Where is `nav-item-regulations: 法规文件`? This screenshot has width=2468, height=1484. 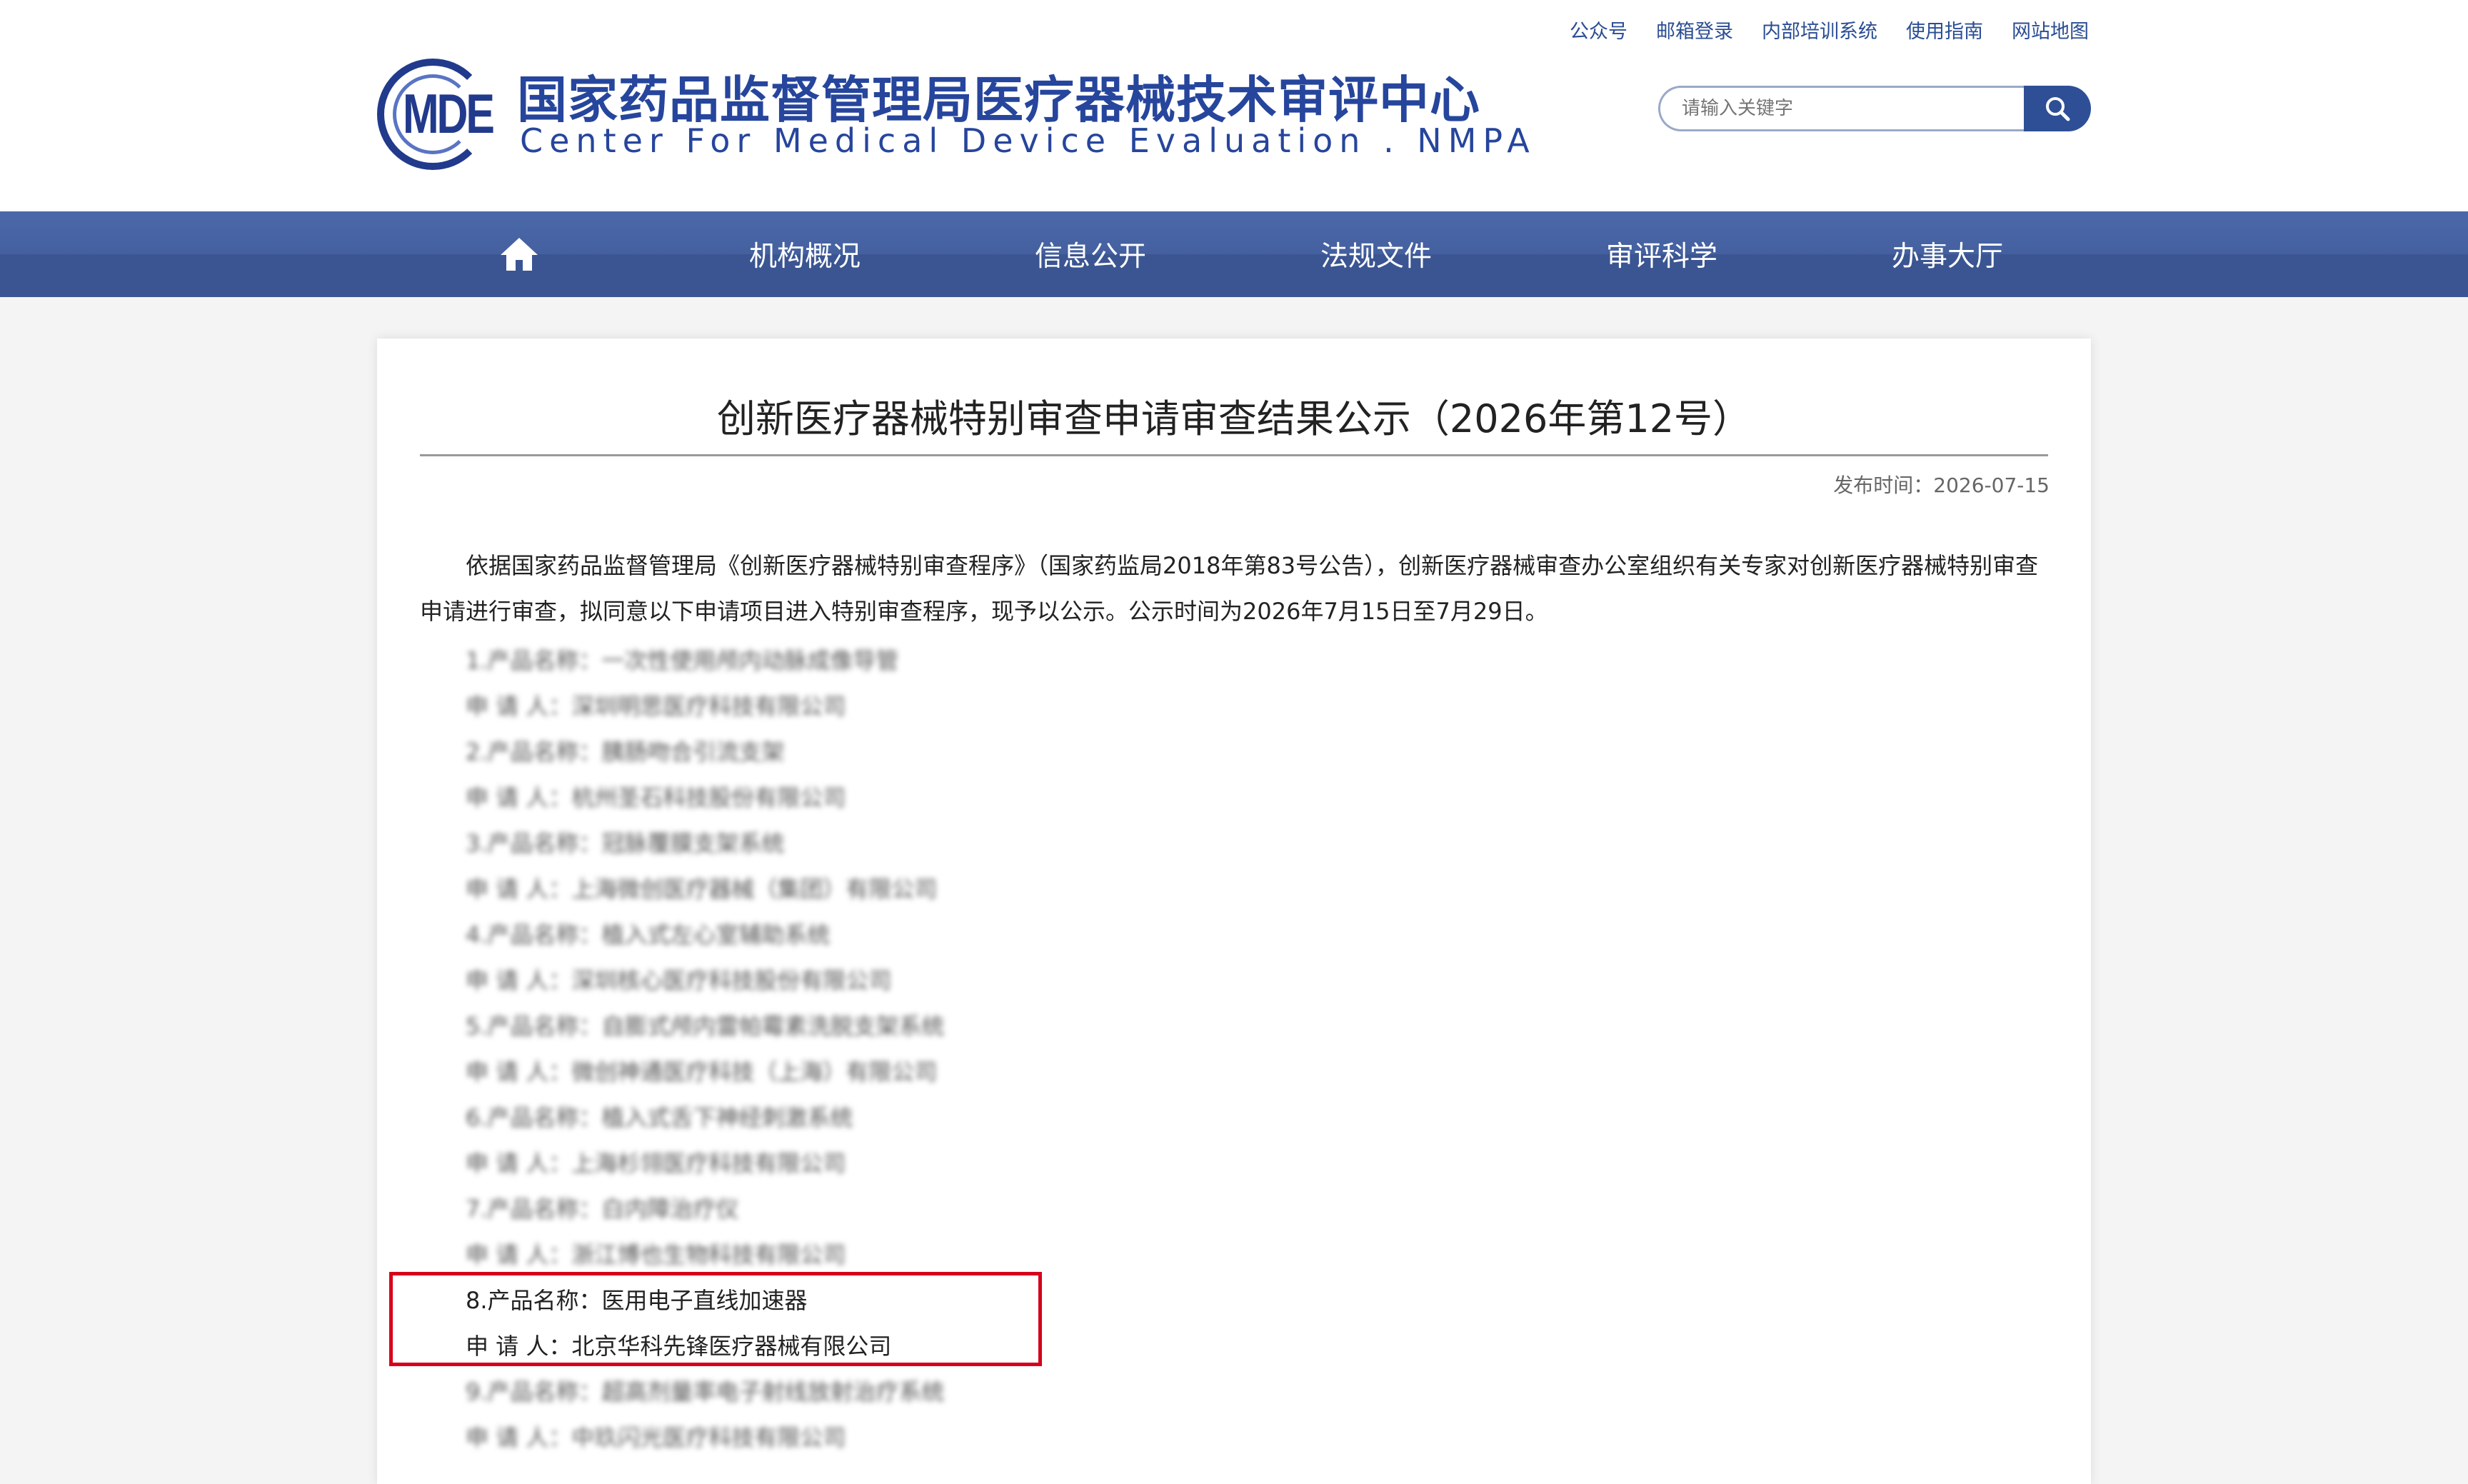
nav-item-regulations: 法规文件 is located at coordinates (1376, 254).